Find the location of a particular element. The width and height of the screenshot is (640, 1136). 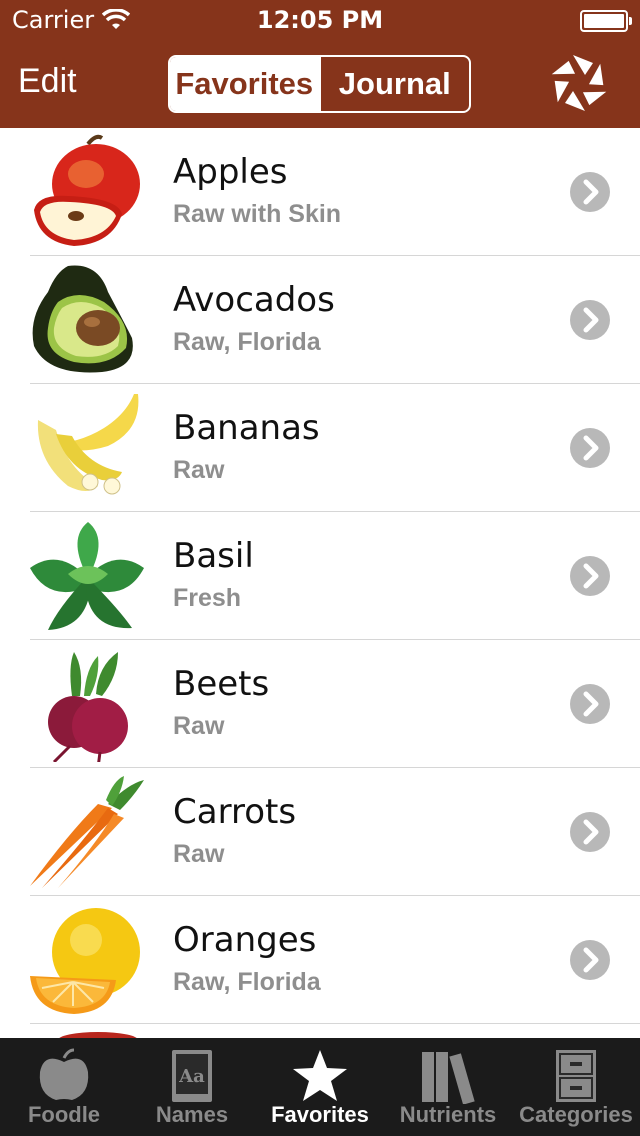

banana-icon is located at coordinates (88, 444).